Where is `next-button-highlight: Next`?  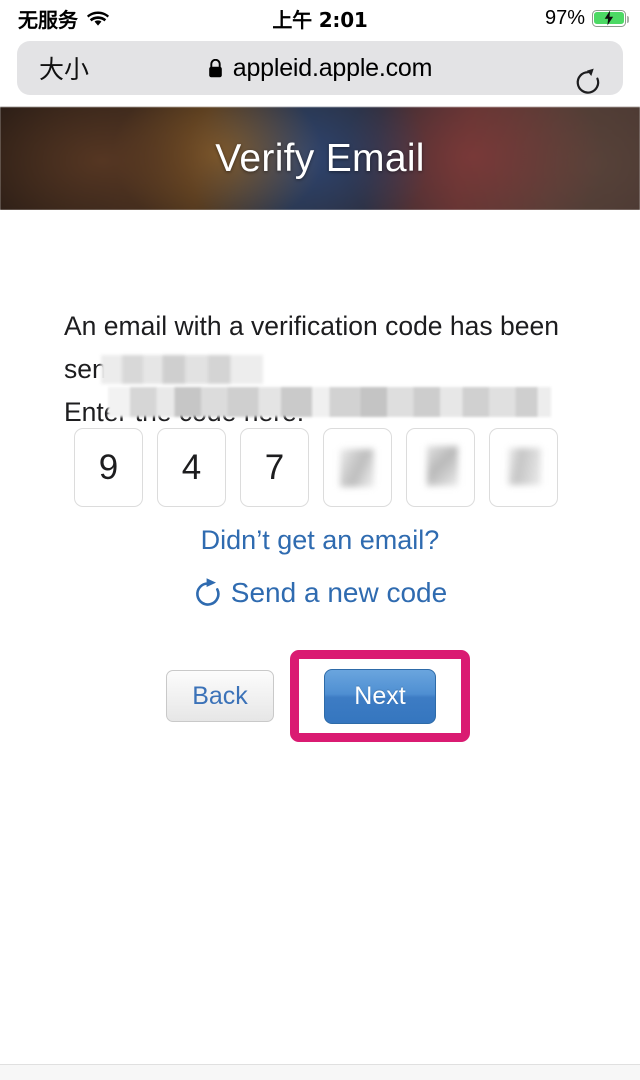 next-button-highlight: Next is located at coordinates (380, 696).